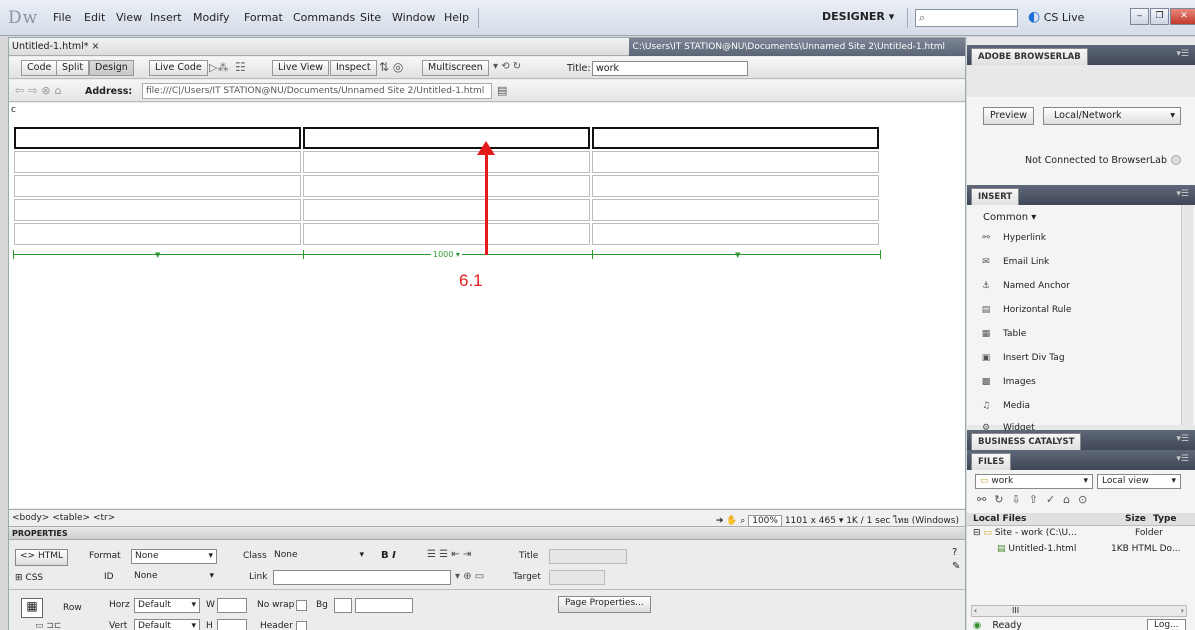 This screenshot has width=1195, height=630. What do you see at coordinates (1159, 16) in the screenshot?
I see `restore-button: ❐` at bounding box center [1159, 16].